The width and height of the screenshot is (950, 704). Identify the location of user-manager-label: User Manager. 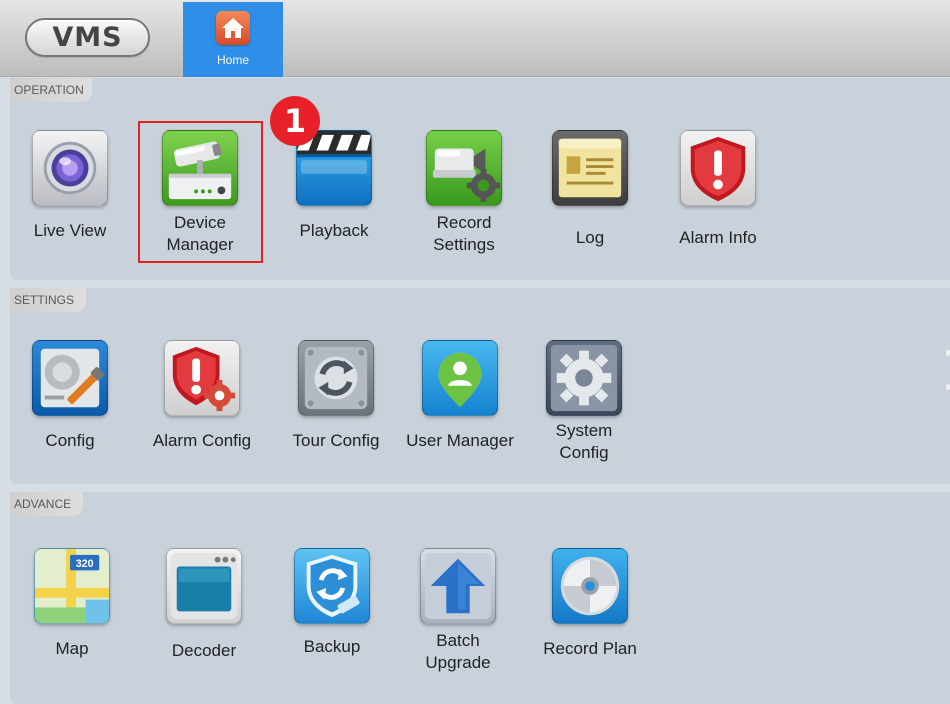
(460, 440).